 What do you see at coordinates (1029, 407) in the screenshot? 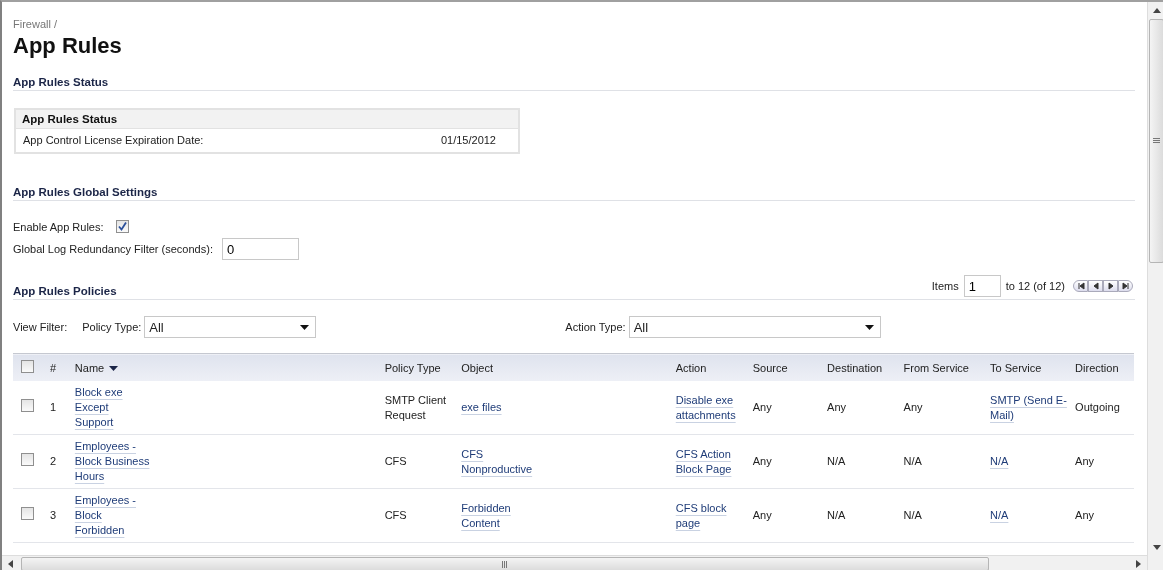
I see `table-link: SMTP (Send E-Mail)` at bounding box center [1029, 407].